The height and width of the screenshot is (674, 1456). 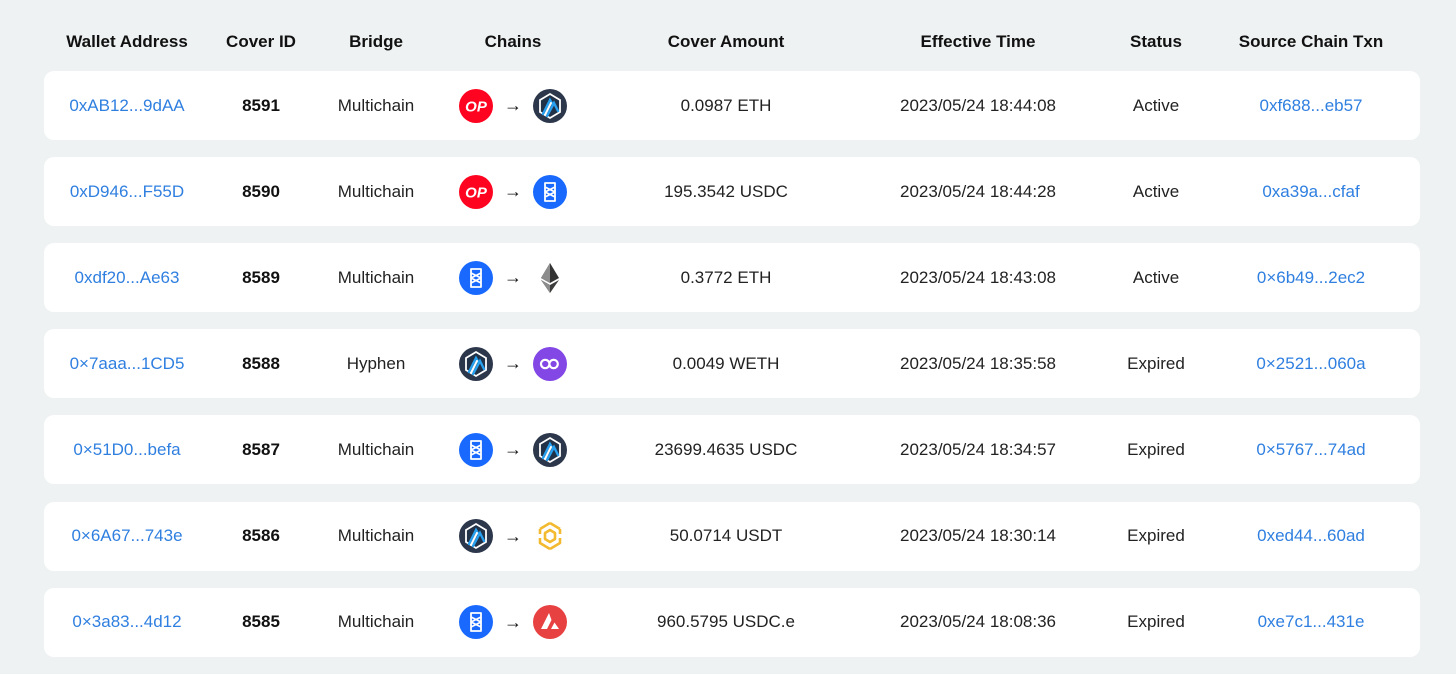 I want to click on header-cover-id: Cover ID, so click(x=261, y=41).